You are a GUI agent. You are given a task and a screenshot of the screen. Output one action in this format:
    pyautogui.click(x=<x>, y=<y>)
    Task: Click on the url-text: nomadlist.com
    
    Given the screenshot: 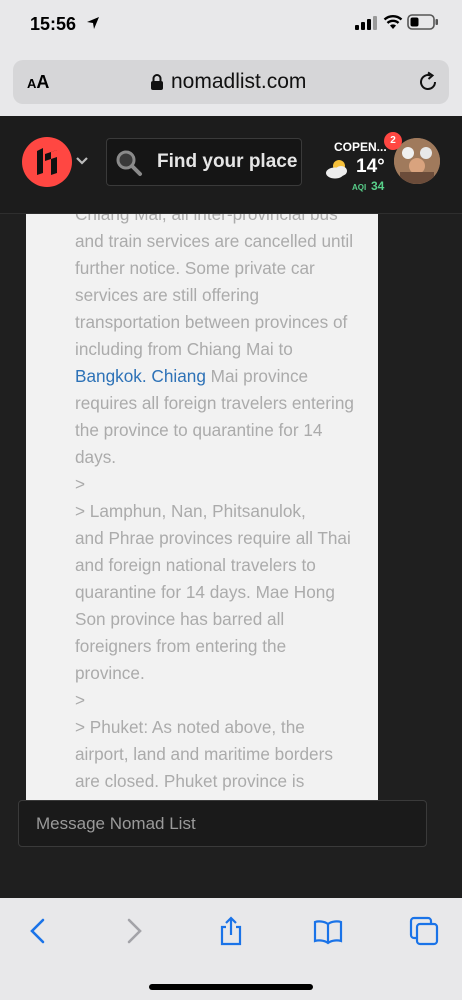 What is the action you would take?
    pyautogui.click(x=238, y=82)
    